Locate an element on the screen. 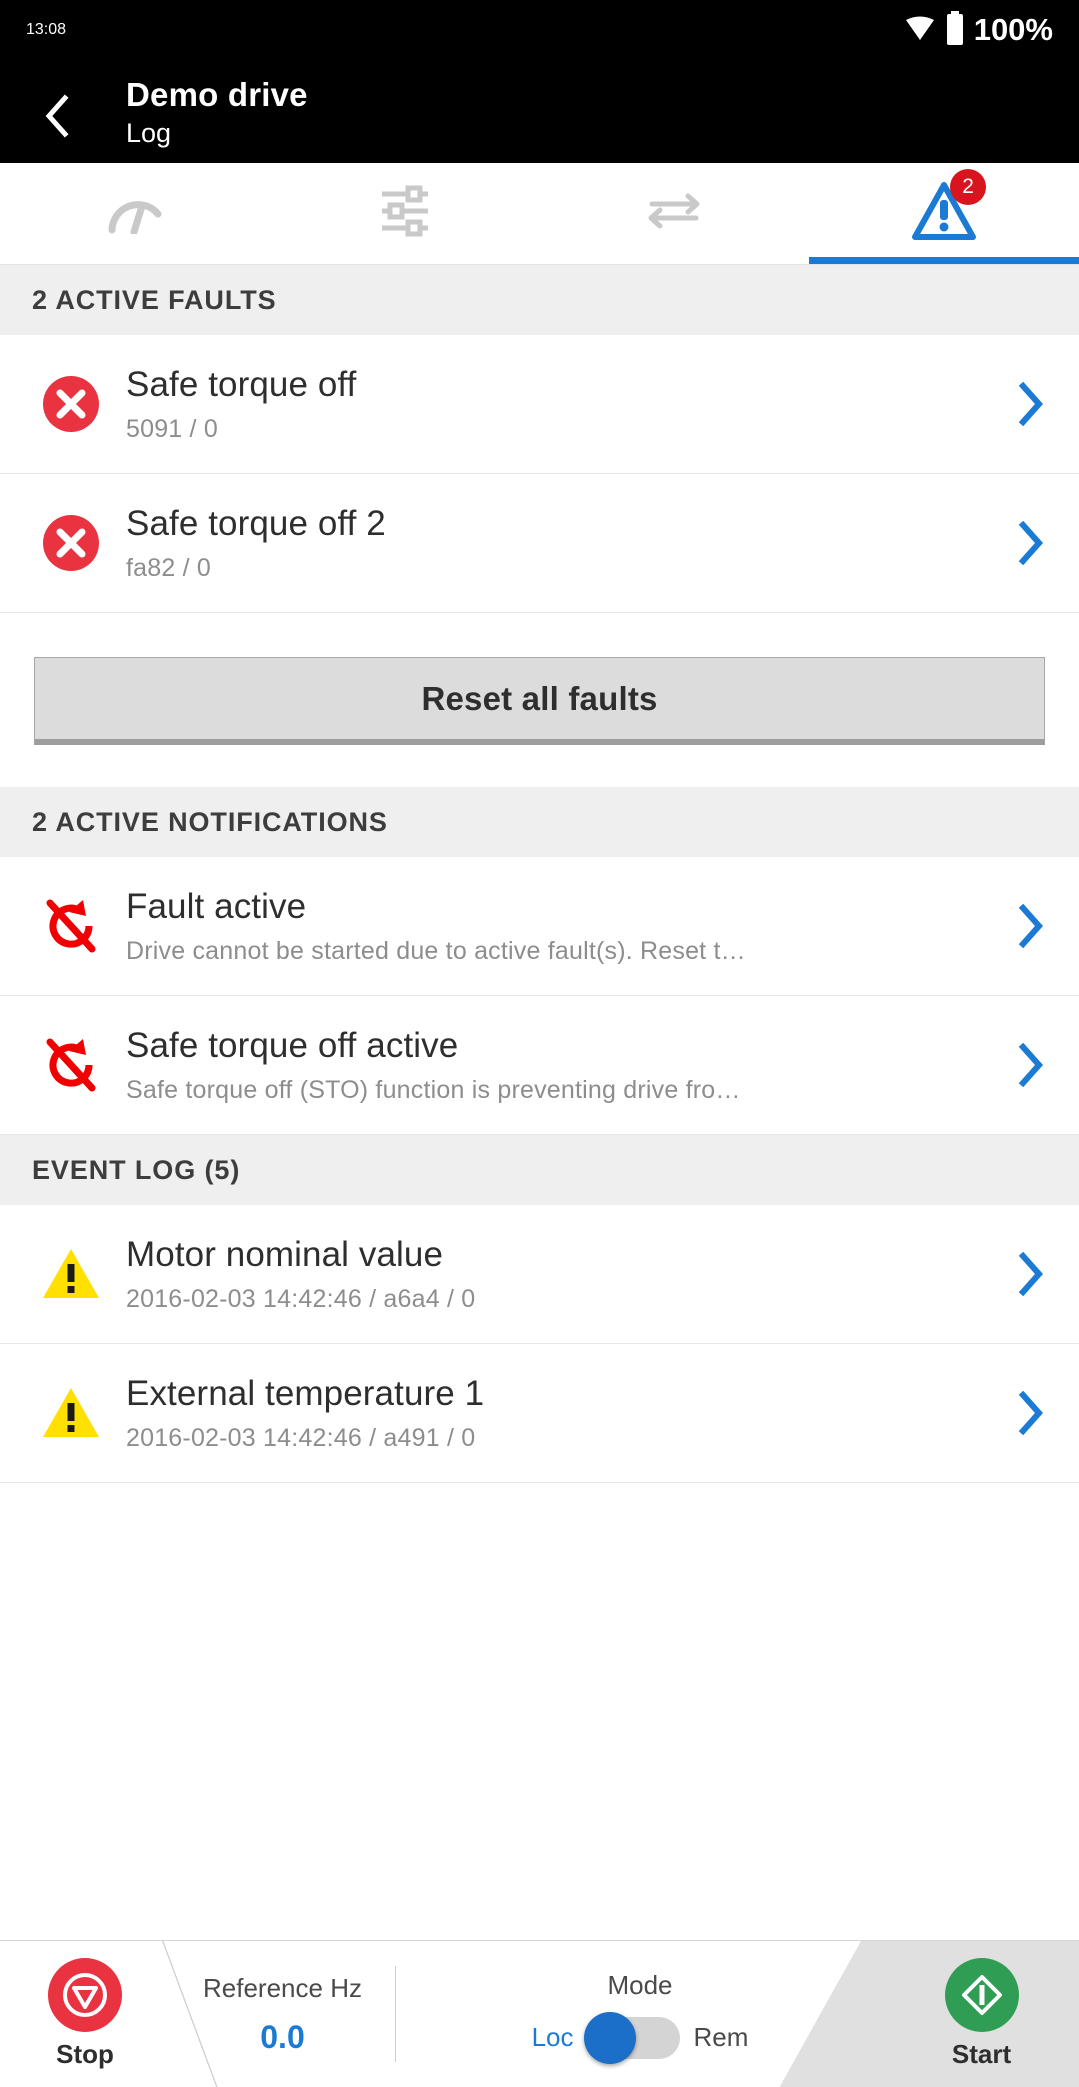 The image size is (1079, 2087). stop-label: Stop is located at coordinates (85, 2054).